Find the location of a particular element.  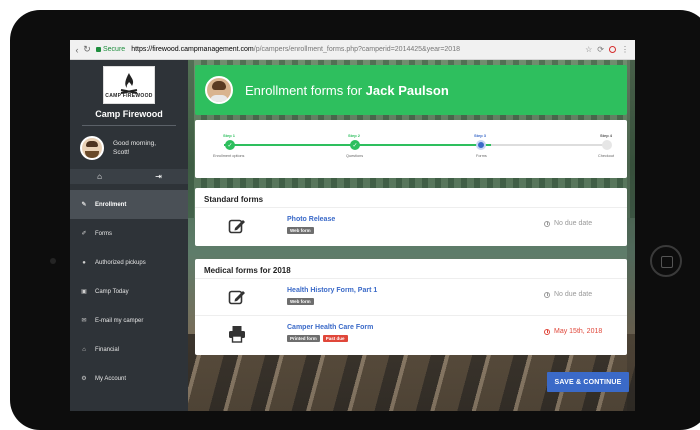

reload-icon: ↻ is located at coordinates (87, 49).